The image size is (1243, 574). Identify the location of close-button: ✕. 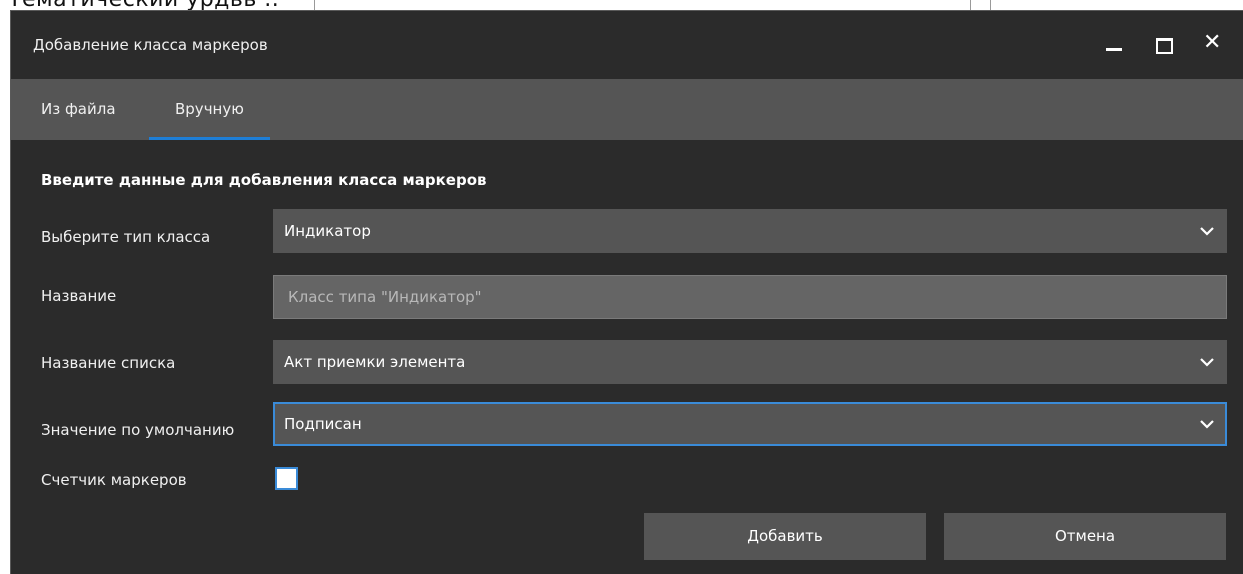
(1213, 45).